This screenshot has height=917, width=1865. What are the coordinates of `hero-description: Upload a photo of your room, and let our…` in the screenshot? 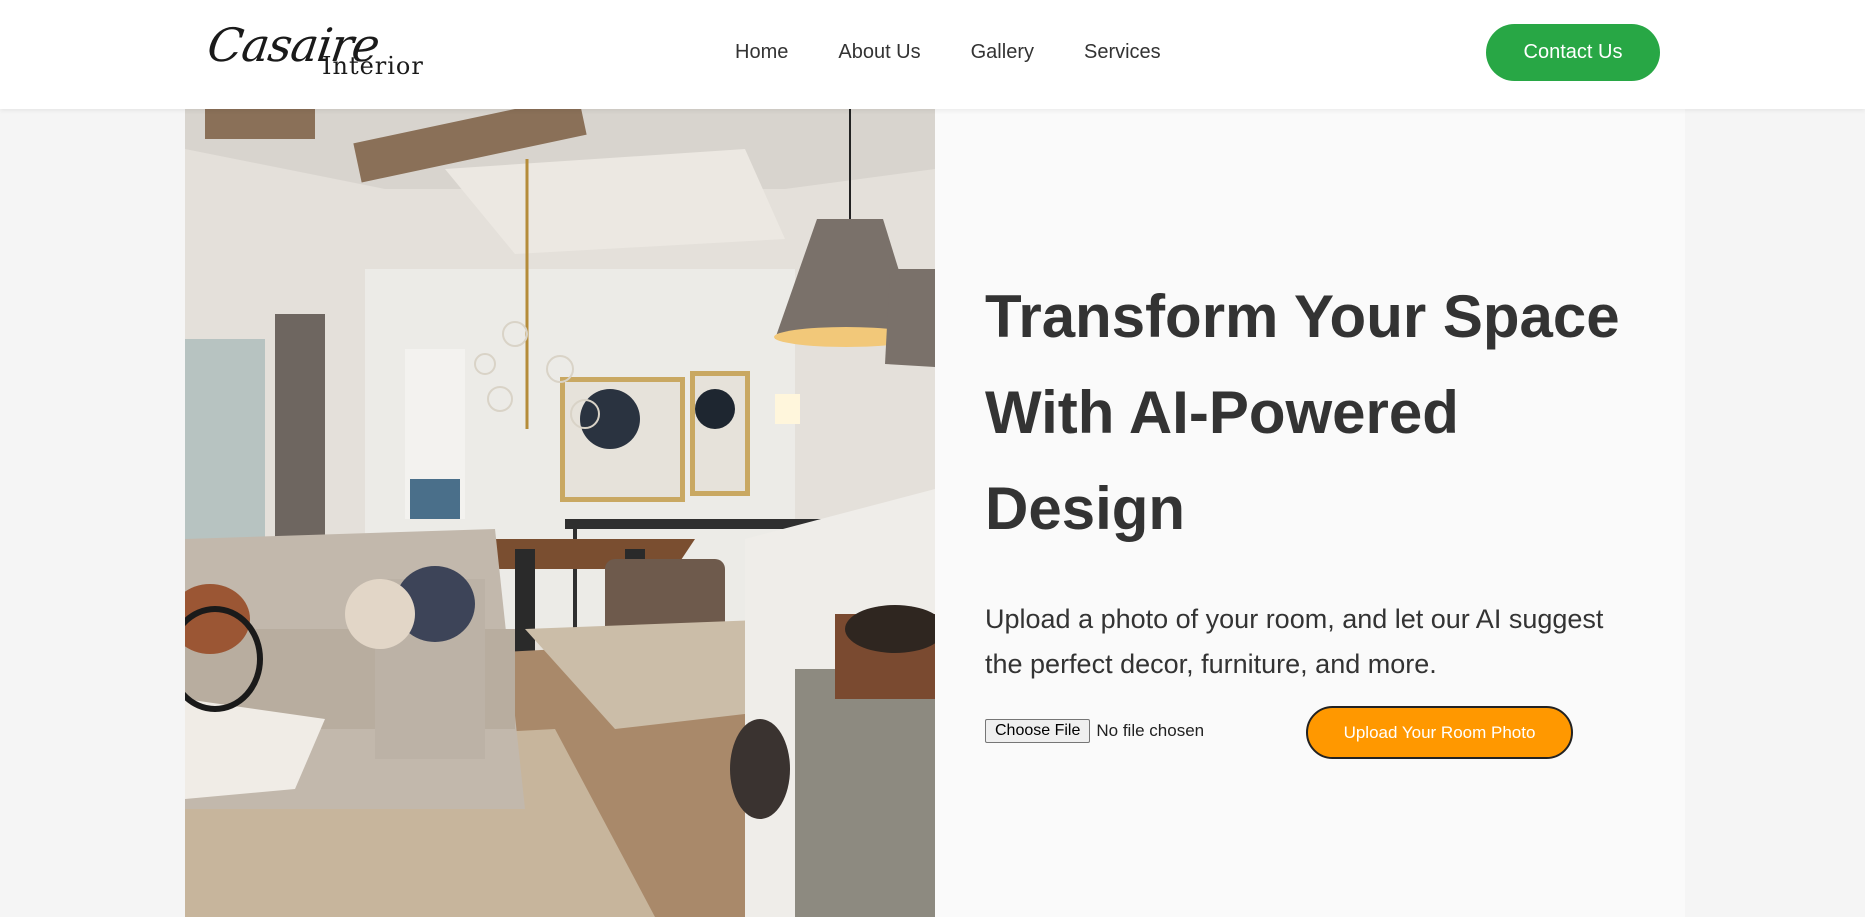 It's located at (1325, 642).